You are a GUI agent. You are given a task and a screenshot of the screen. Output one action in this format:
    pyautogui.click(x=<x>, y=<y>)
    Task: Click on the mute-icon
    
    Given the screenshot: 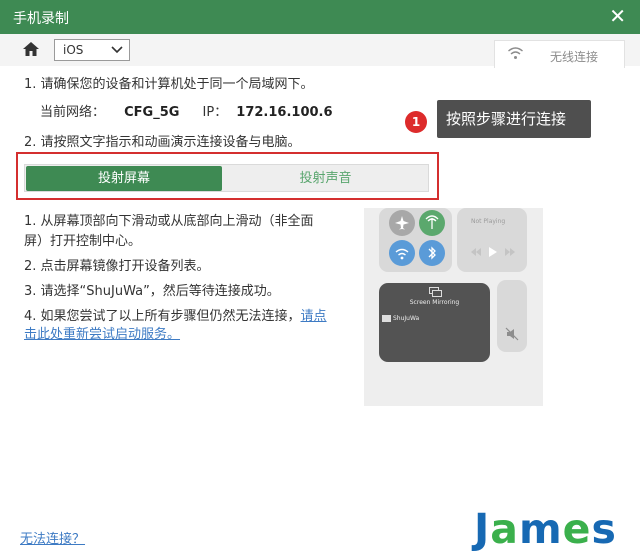 What is the action you would take?
    pyautogui.click(x=512, y=334)
    